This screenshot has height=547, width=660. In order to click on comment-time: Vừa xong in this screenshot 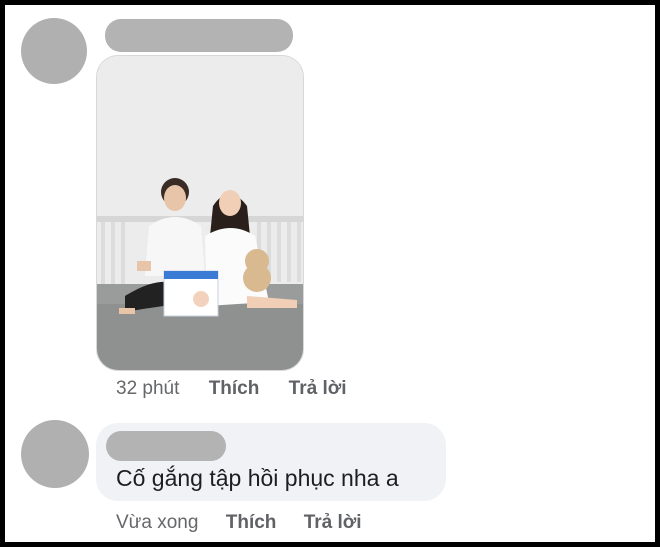, I will do `click(157, 522)`.